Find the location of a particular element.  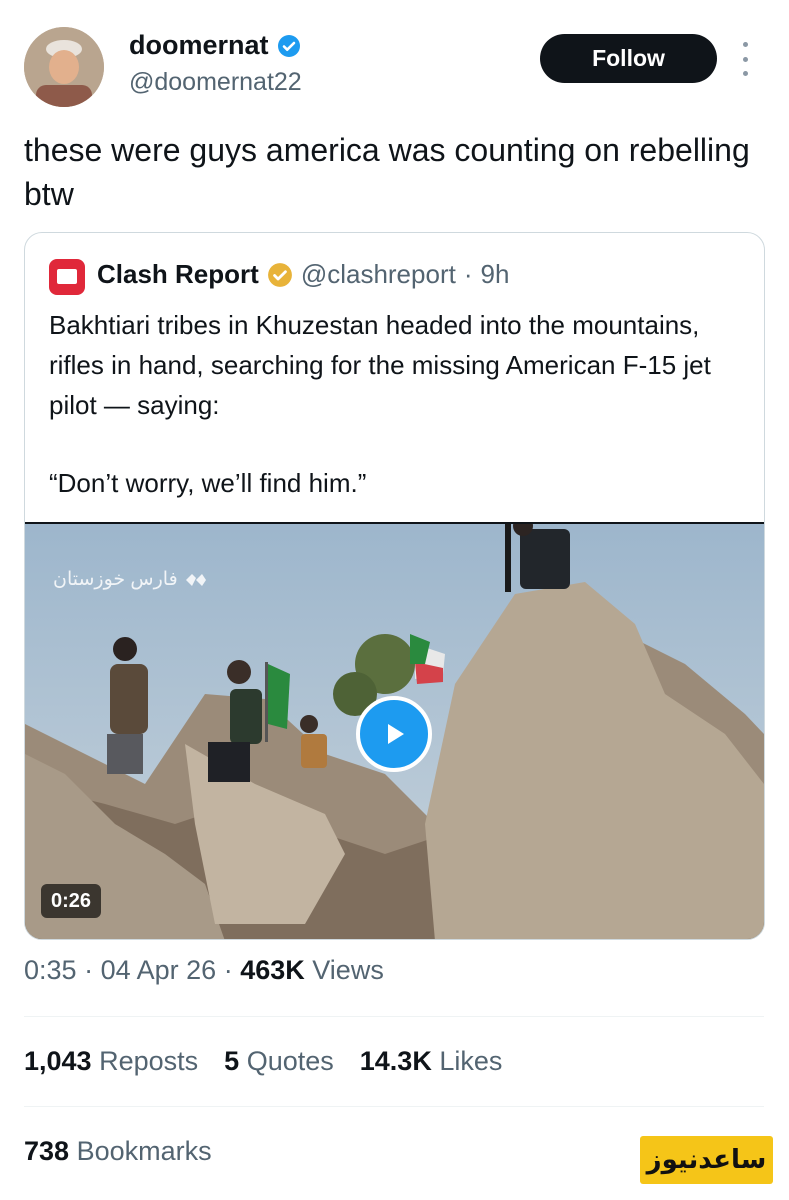

bookmarks-stat: 738 Bookmarks is located at coordinates (118, 1151).